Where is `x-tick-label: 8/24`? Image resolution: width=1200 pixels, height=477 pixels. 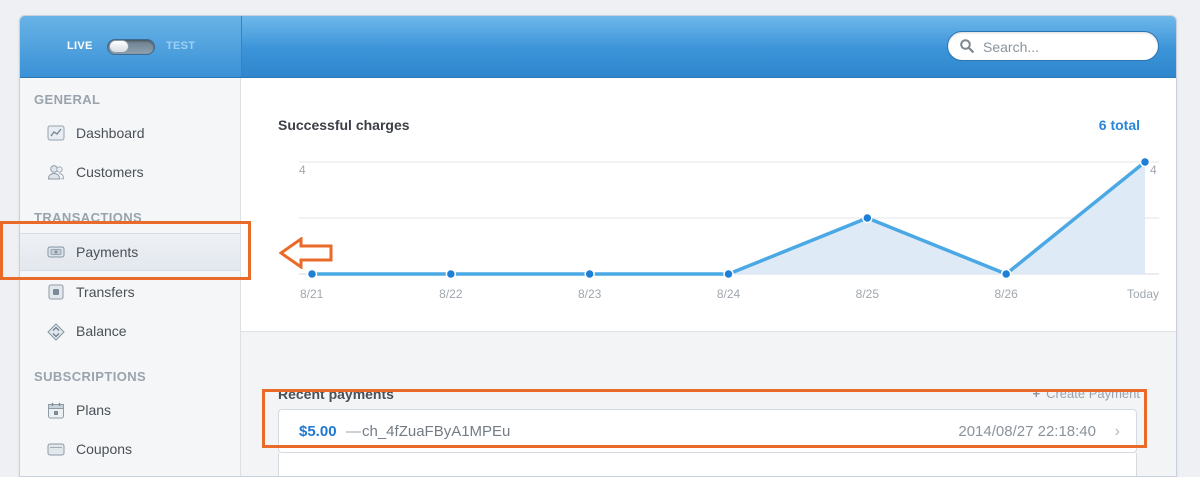 x-tick-label: 8/24 is located at coordinates (729, 294).